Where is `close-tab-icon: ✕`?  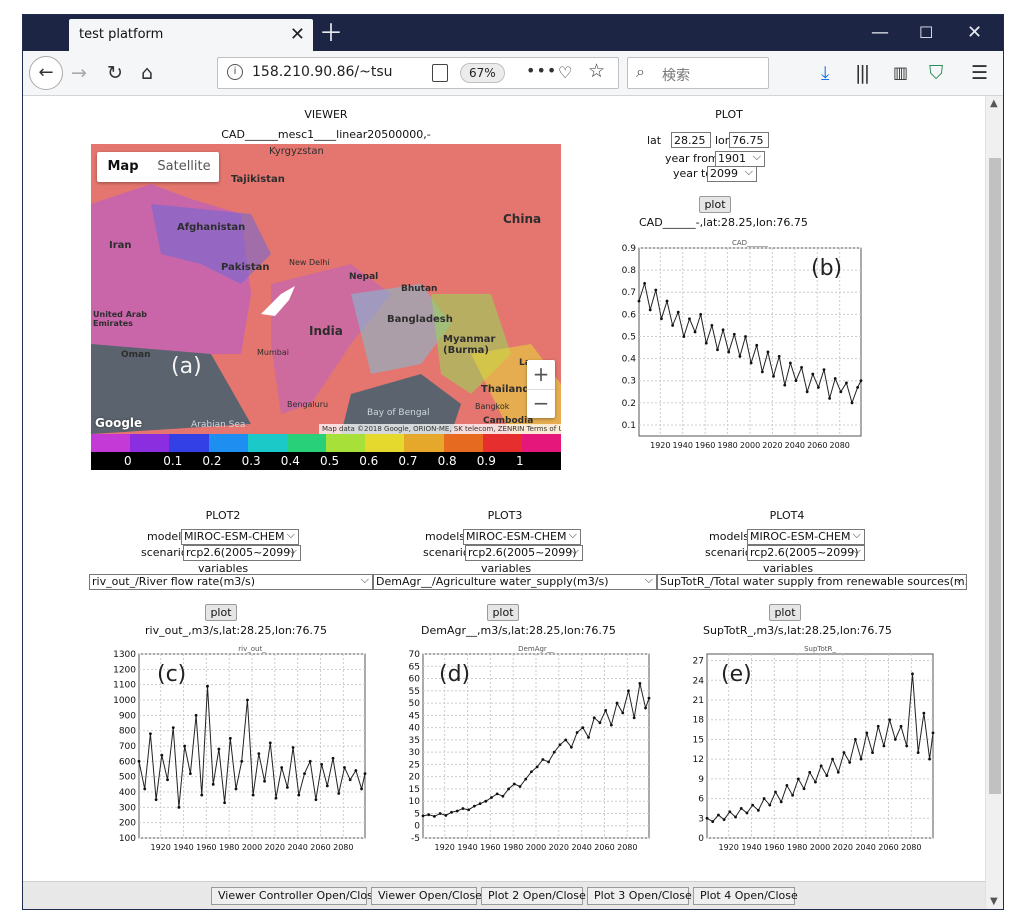 close-tab-icon: ✕ is located at coordinates (297, 34).